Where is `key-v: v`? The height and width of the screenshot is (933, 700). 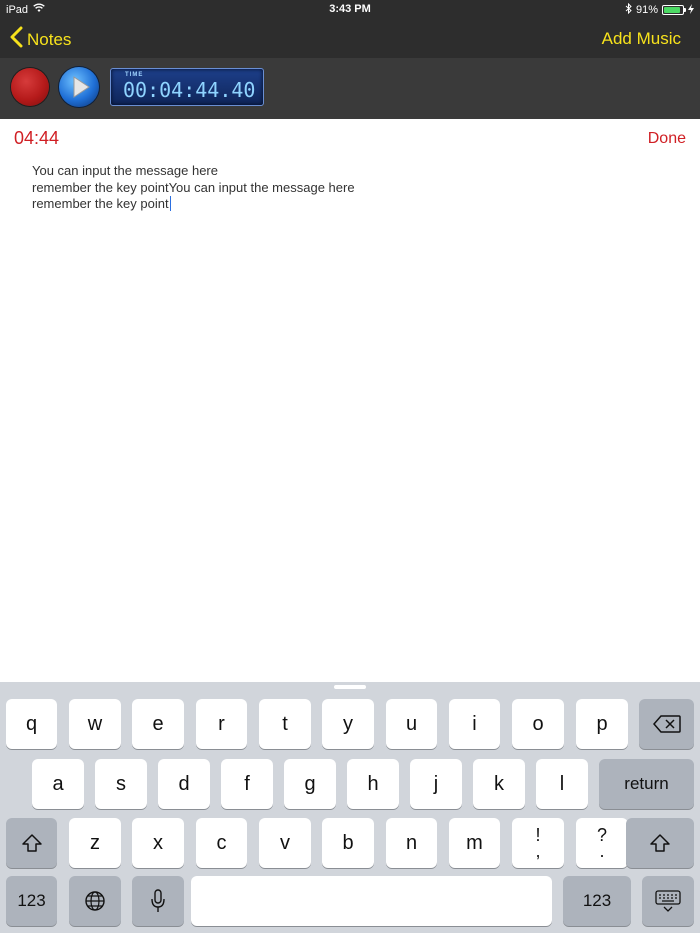
key-v: v is located at coordinates (285, 843).